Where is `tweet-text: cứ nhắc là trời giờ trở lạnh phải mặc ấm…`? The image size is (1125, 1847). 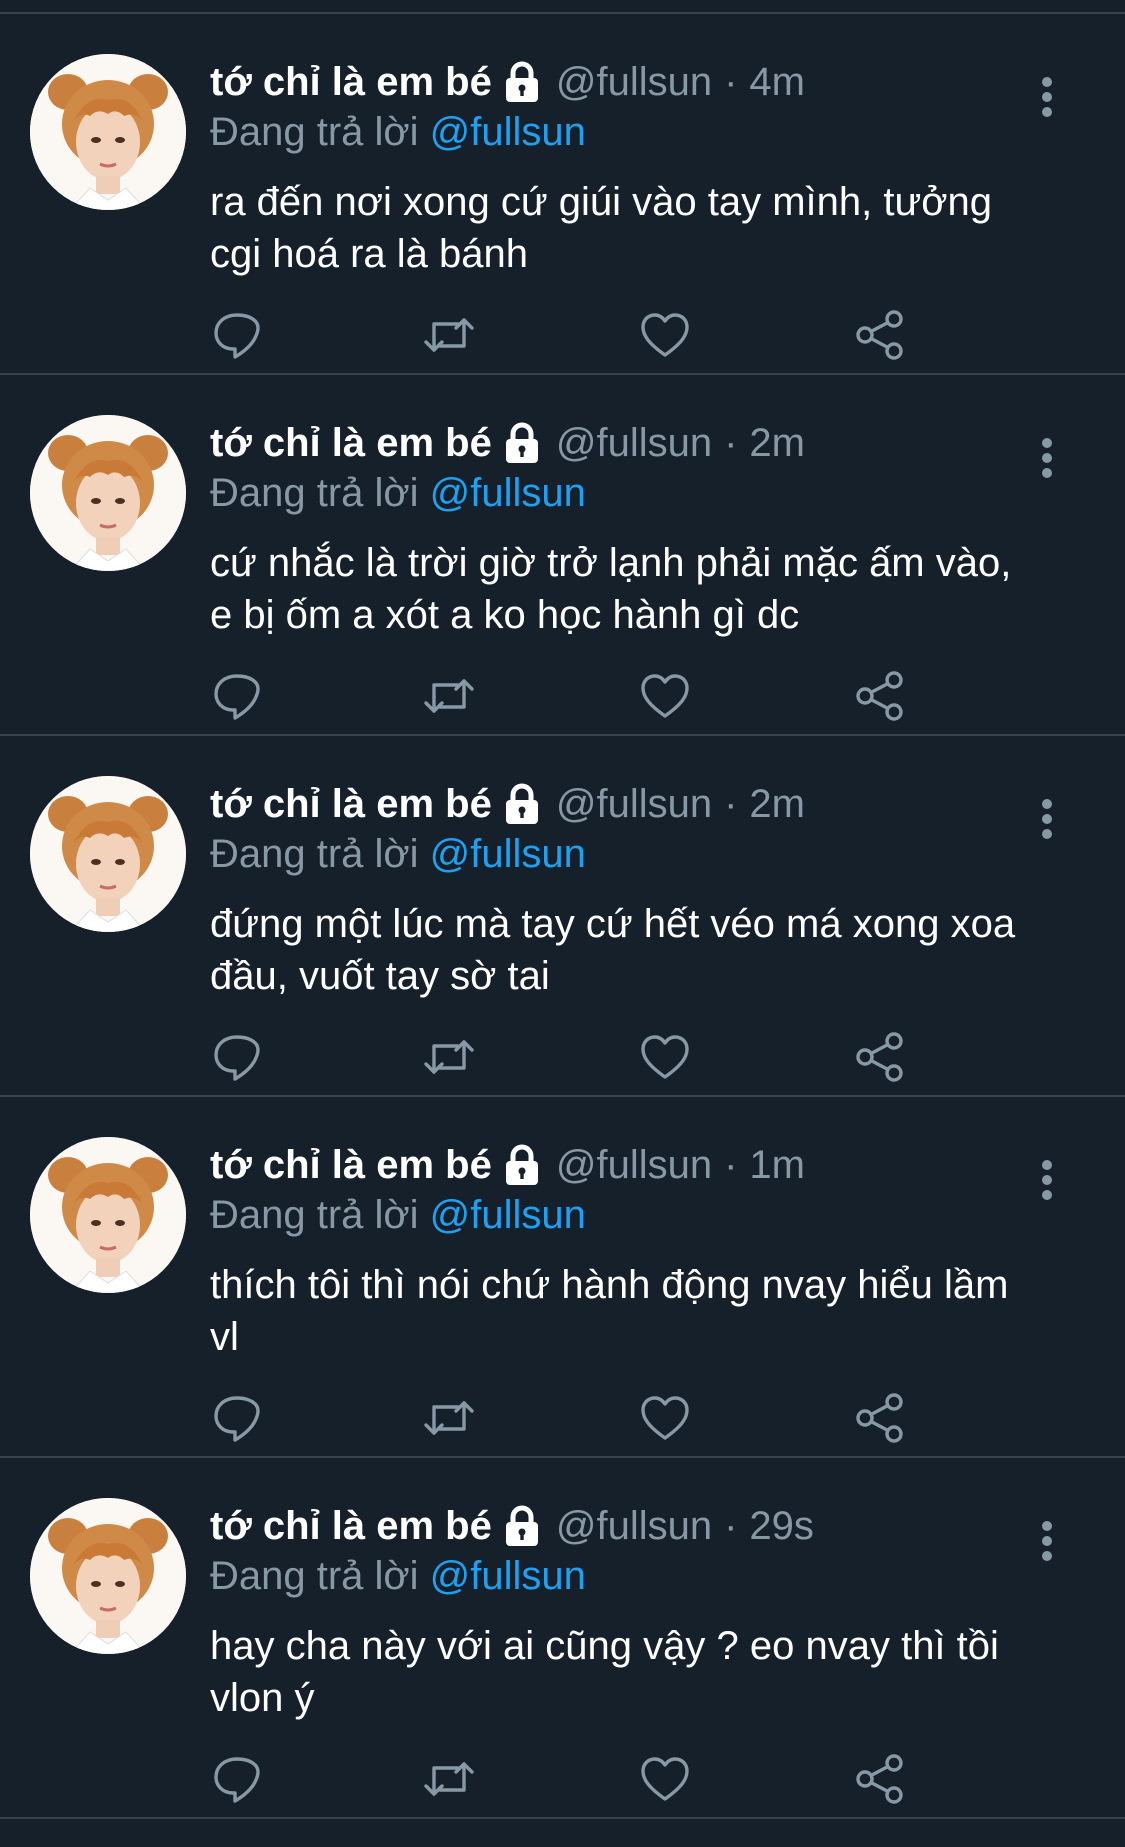
tweet-text: cứ nhắc là trời giờ trở lạnh phải mặc ấm… is located at coordinates (611, 589).